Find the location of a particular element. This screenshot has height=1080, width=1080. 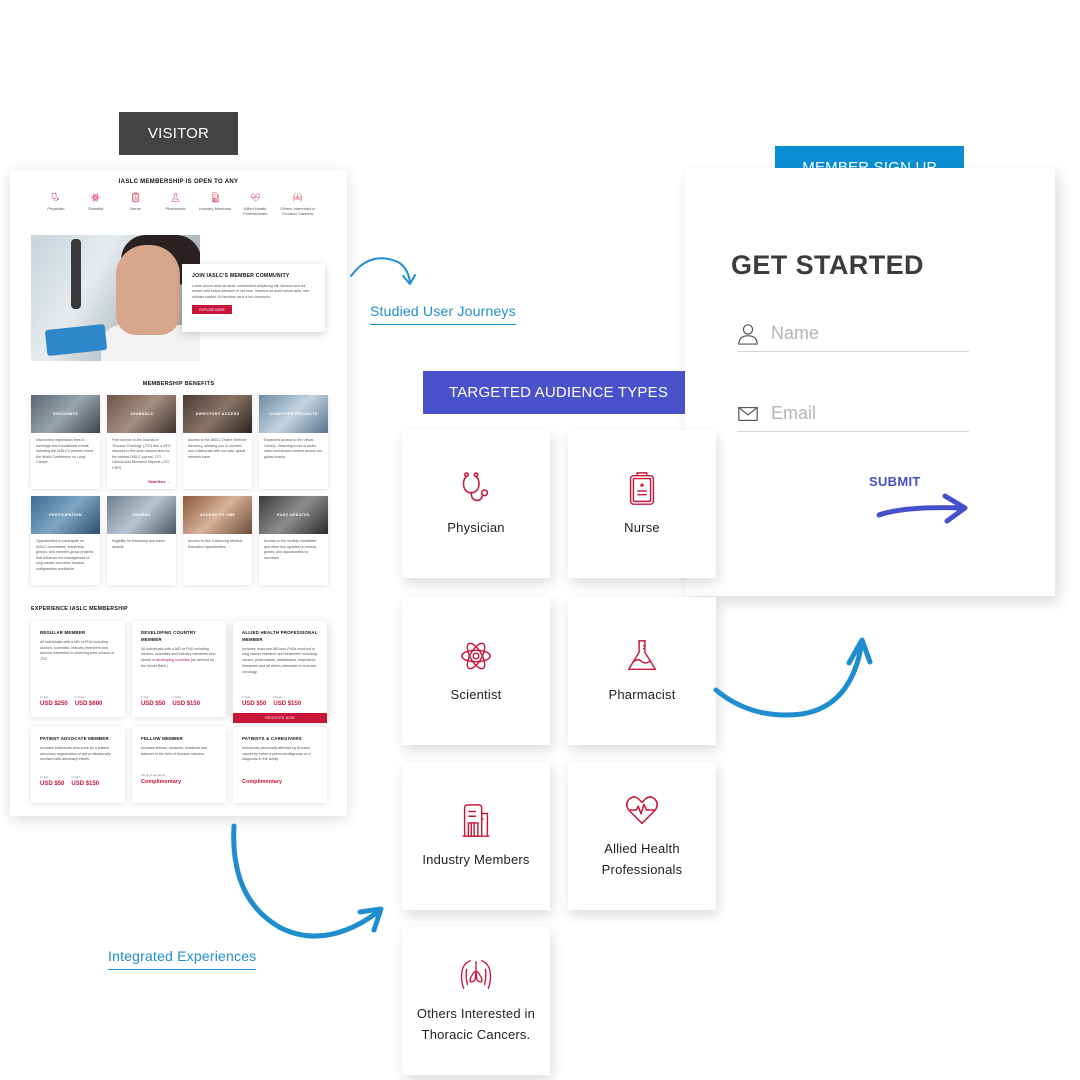

studied-user-journeys-label: Studied User Journeys is located at coordinates (443, 314).